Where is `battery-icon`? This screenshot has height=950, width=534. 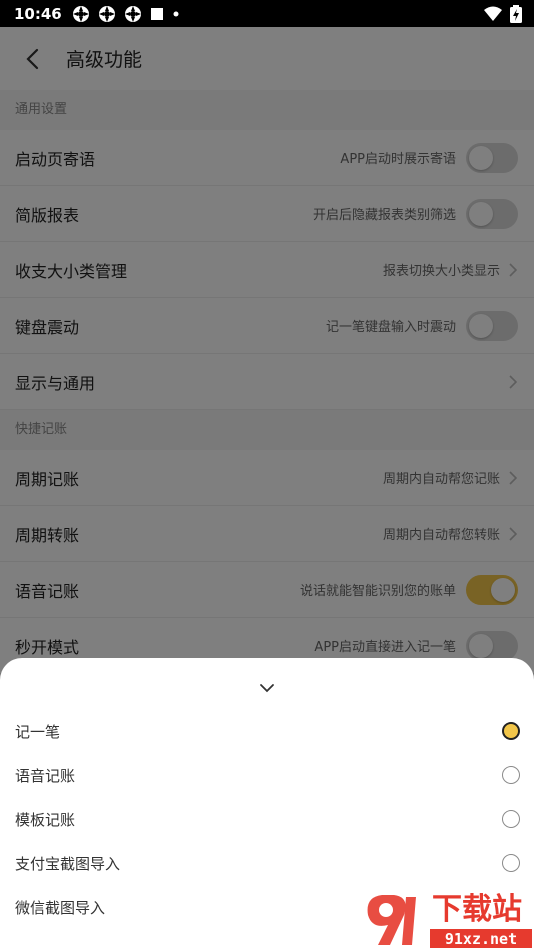 battery-icon is located at coordinates (516, 13).